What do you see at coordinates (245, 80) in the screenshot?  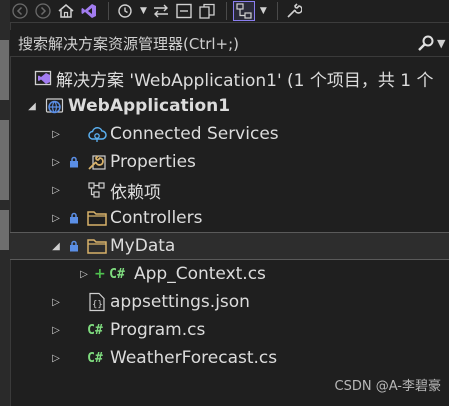 I see `solution-label: 解决方案 'WebApplication1' (1 个项目，共 1 个` at bounding box center [245, 80].